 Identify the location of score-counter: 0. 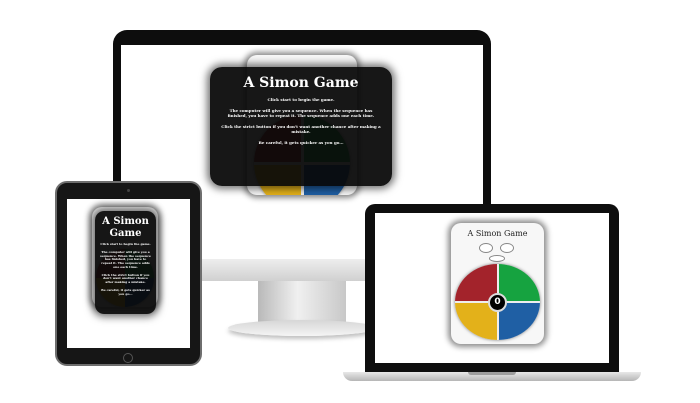
(497, 302).